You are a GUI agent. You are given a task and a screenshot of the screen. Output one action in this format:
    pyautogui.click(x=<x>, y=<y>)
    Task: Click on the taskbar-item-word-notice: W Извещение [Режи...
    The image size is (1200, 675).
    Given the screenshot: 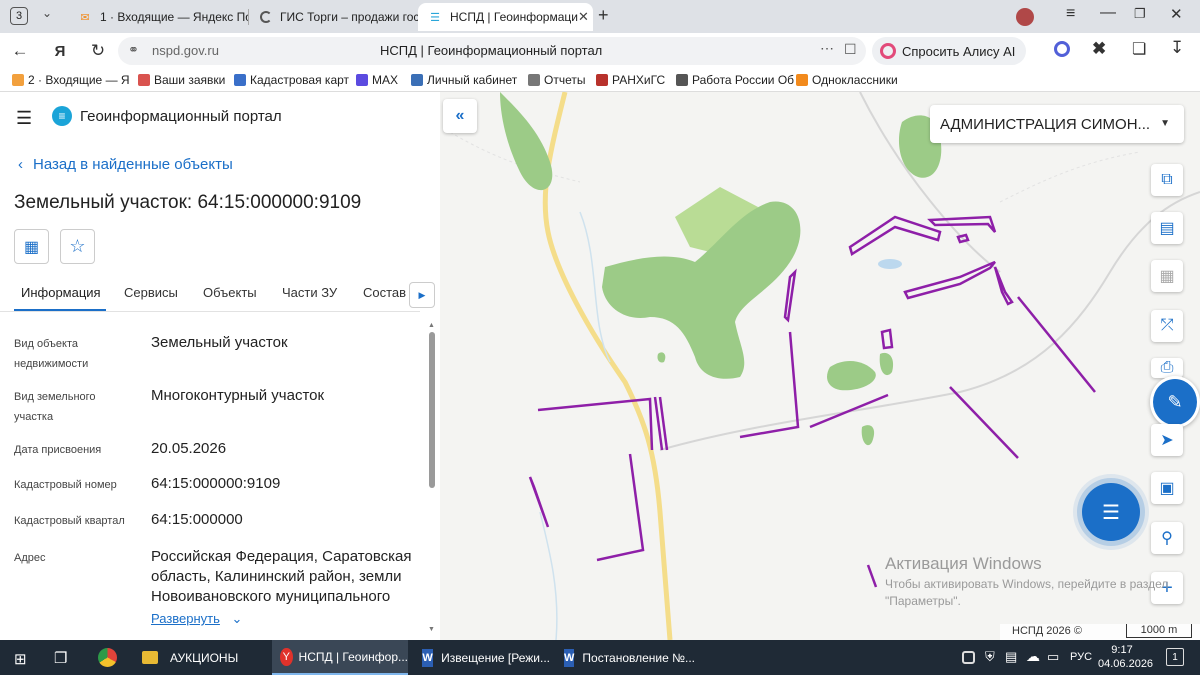 What is the action you would take?
    pyautogui.click(x=482, y=657)
    